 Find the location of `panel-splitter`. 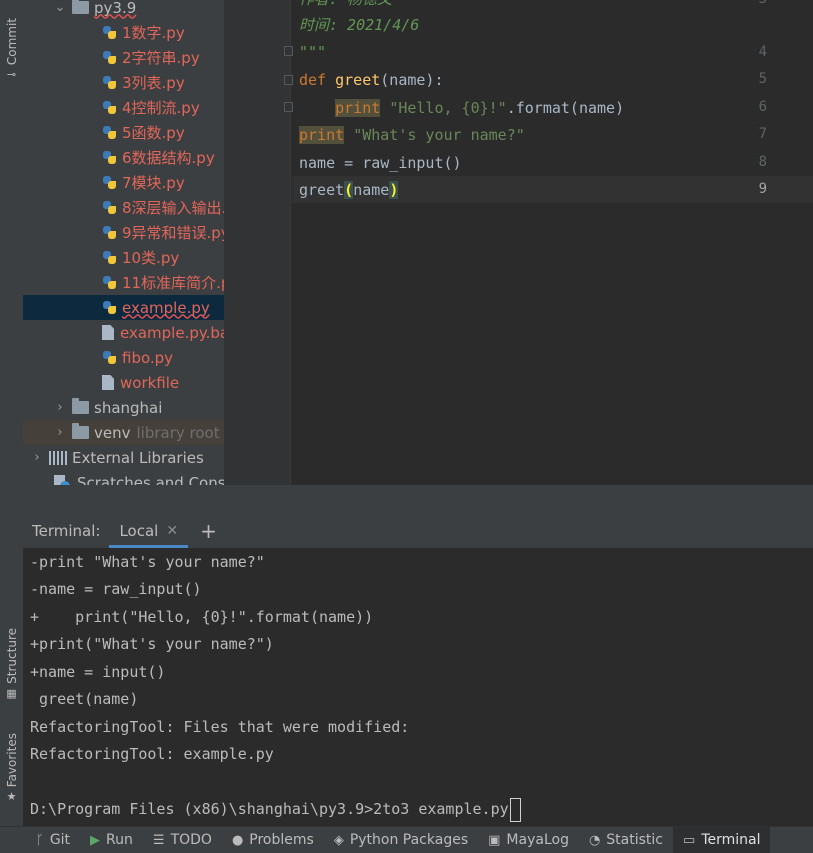

panel-splitter is located at coordinates (418, 499).